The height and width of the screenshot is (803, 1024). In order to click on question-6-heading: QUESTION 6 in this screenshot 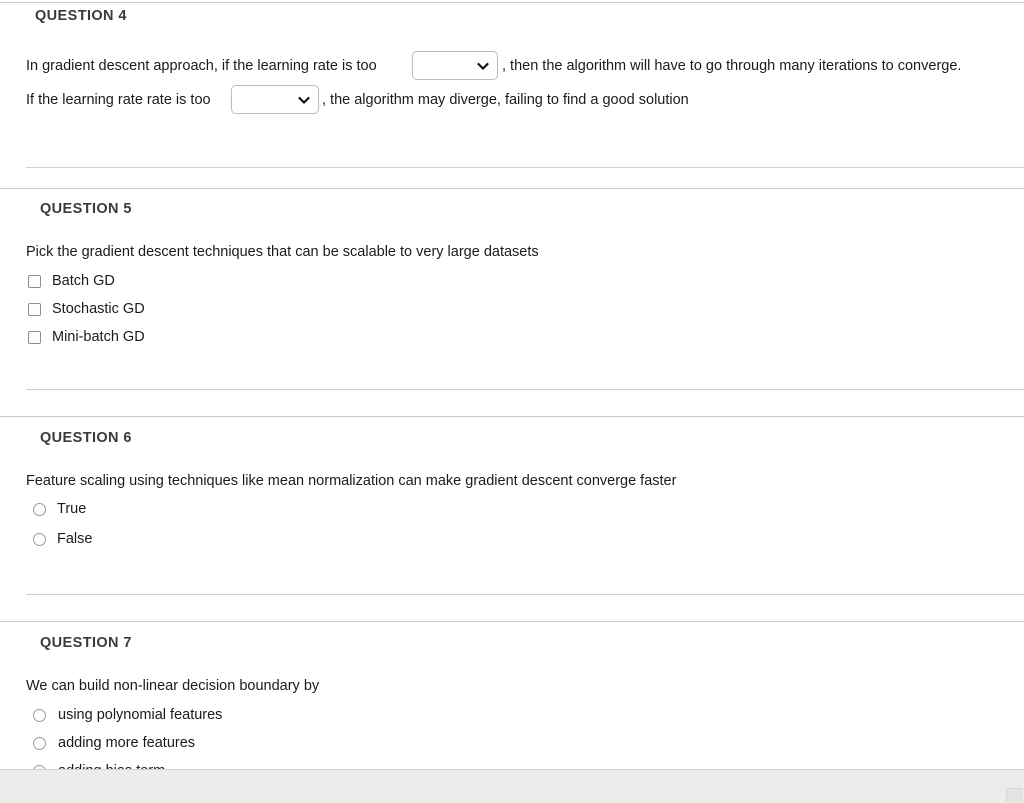, I will do `click(86, 438)`.